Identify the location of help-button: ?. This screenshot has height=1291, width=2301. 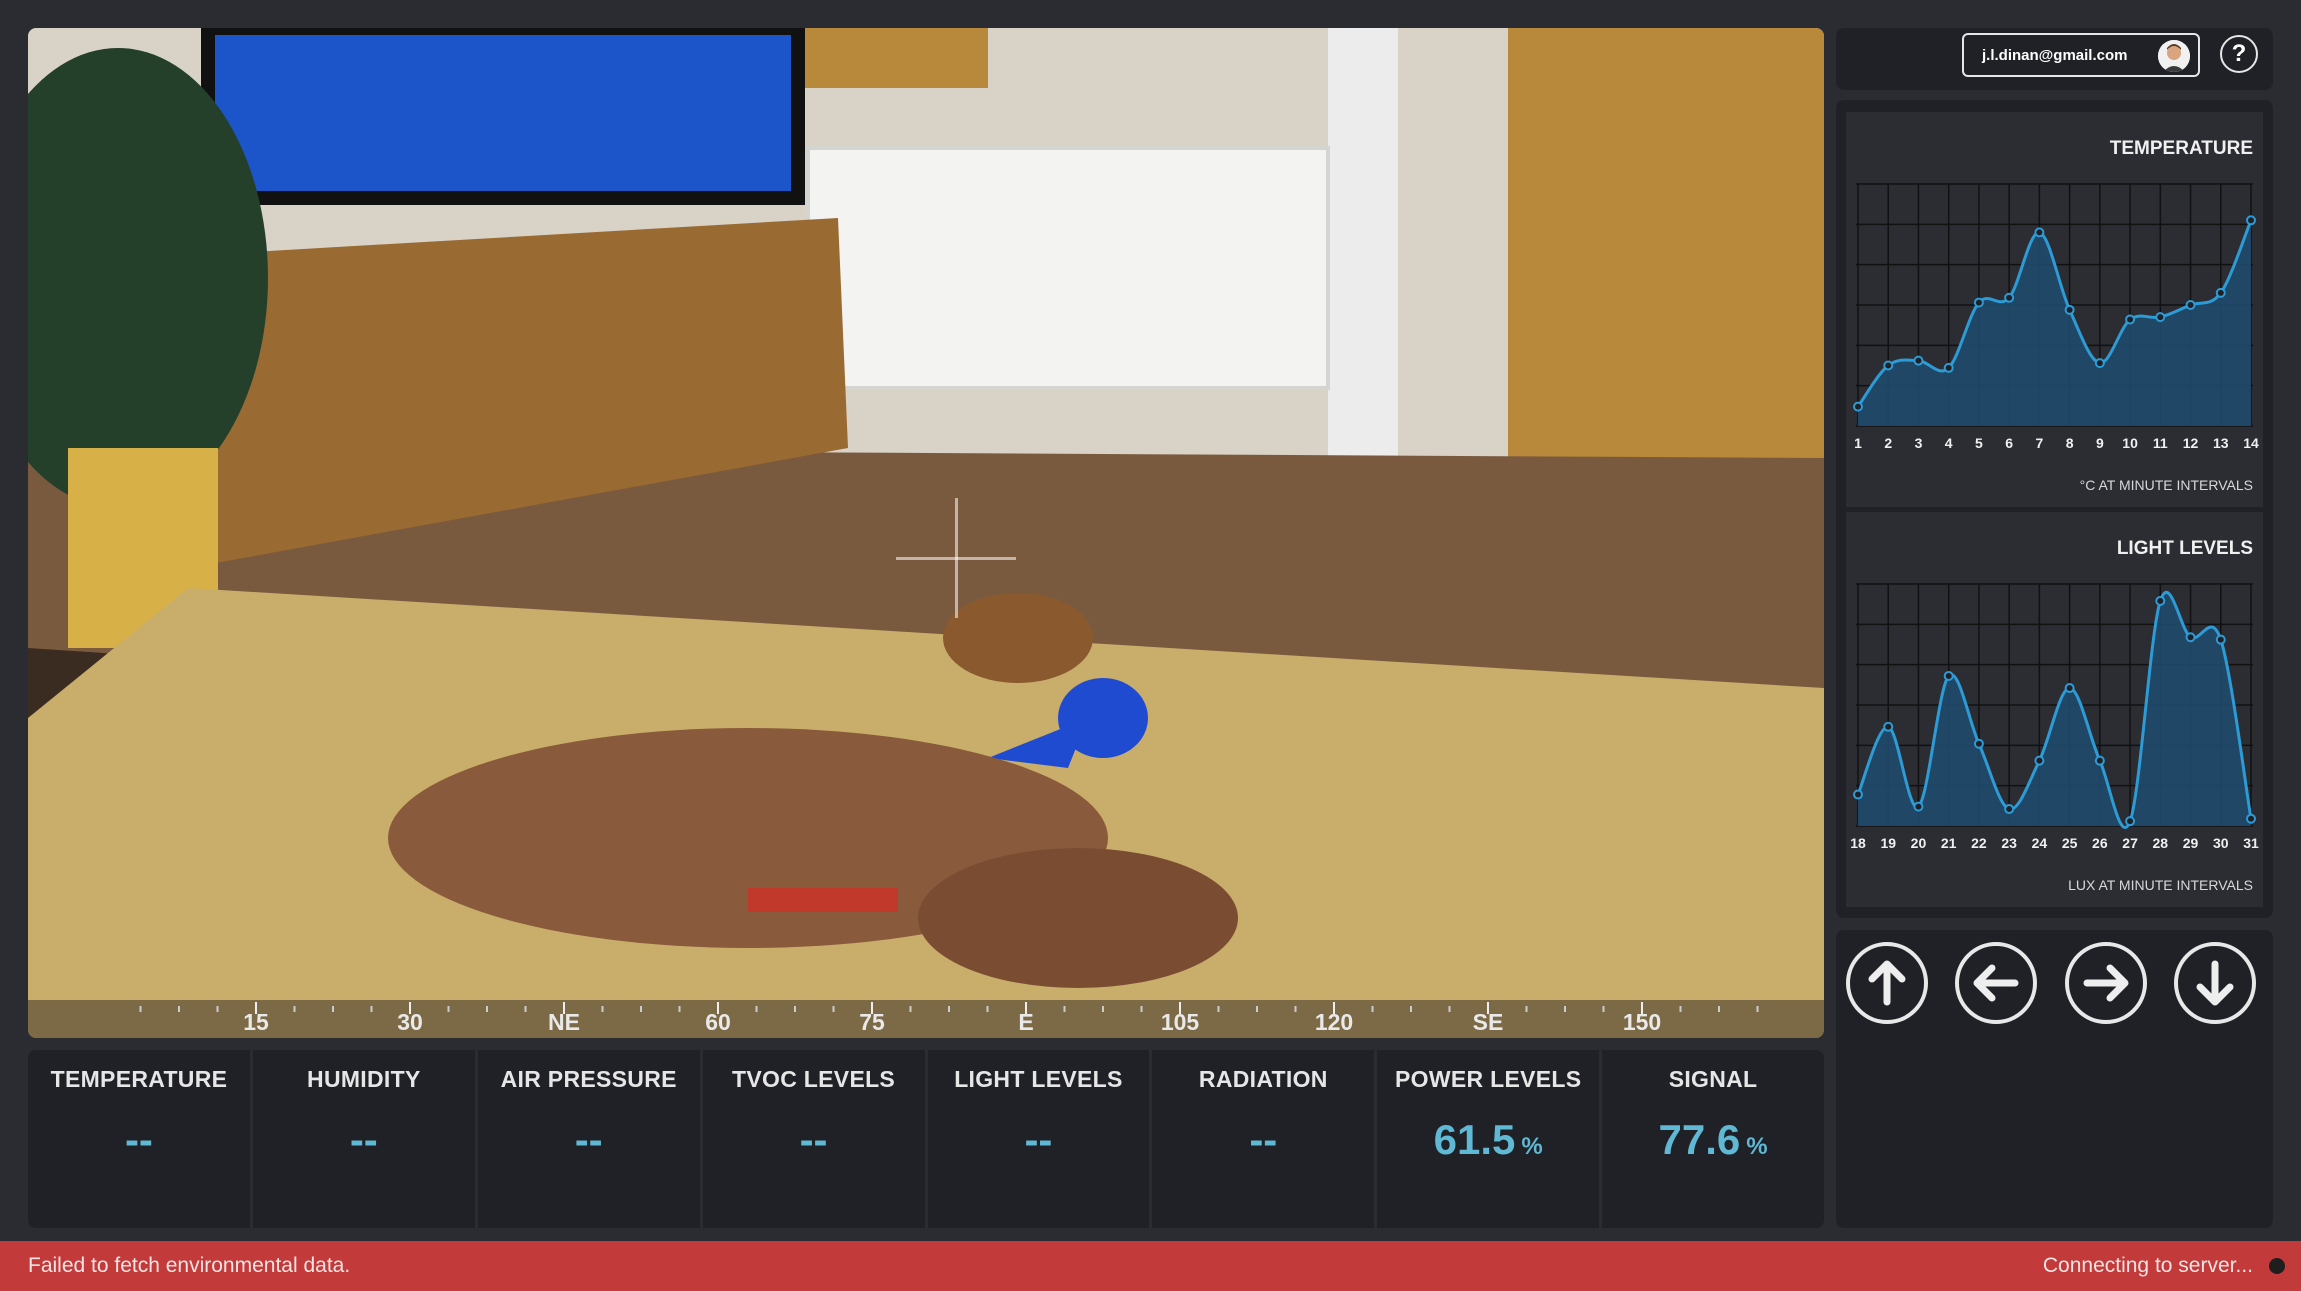
(2239, 54).